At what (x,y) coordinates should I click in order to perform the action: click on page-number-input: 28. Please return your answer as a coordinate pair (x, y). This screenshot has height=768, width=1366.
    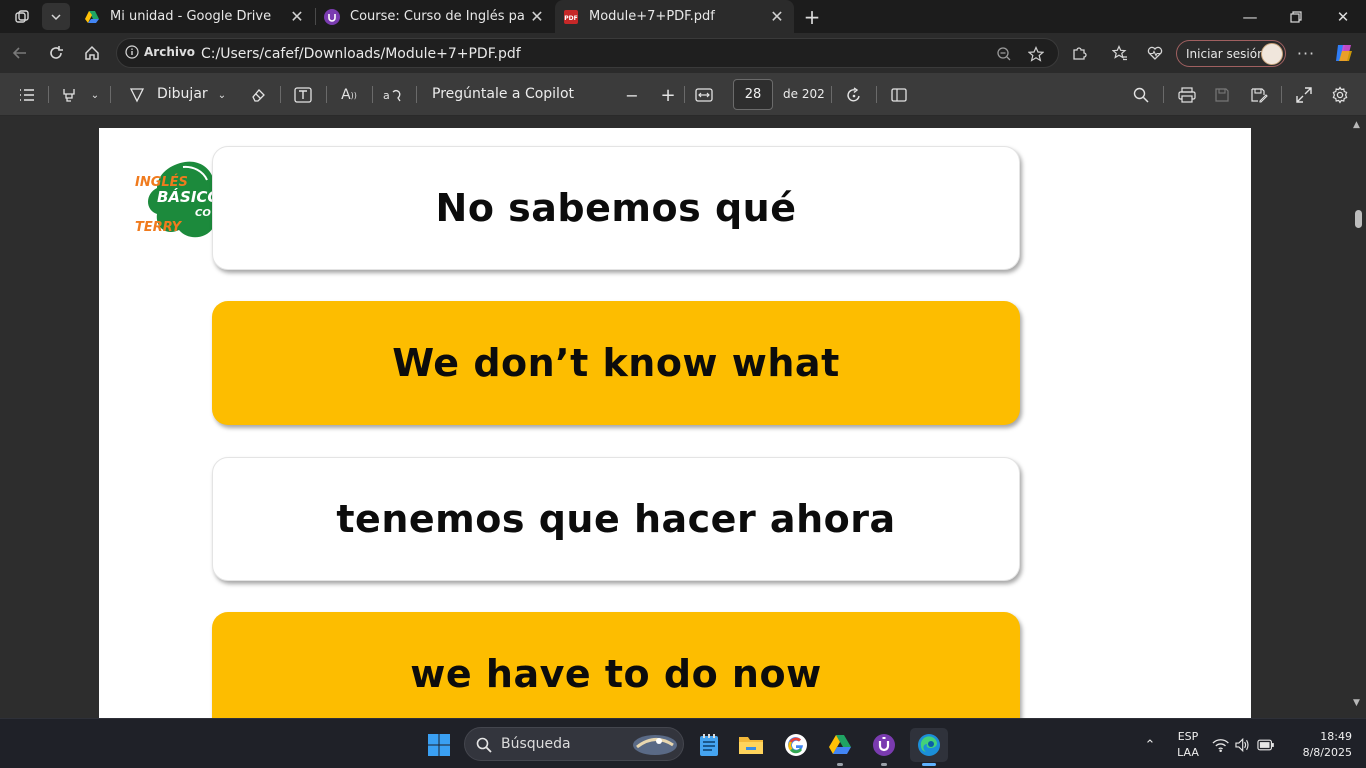
    Looking at the image, I should click on (753, 94).